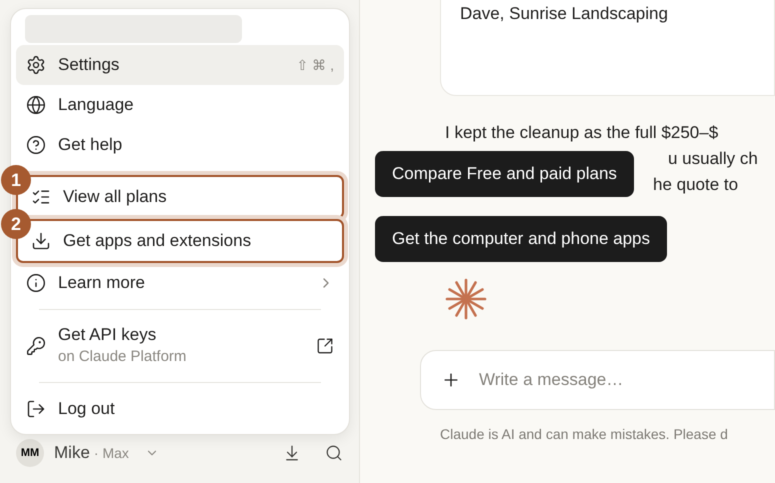  I want to click on globe-icon, so click(36, 105).